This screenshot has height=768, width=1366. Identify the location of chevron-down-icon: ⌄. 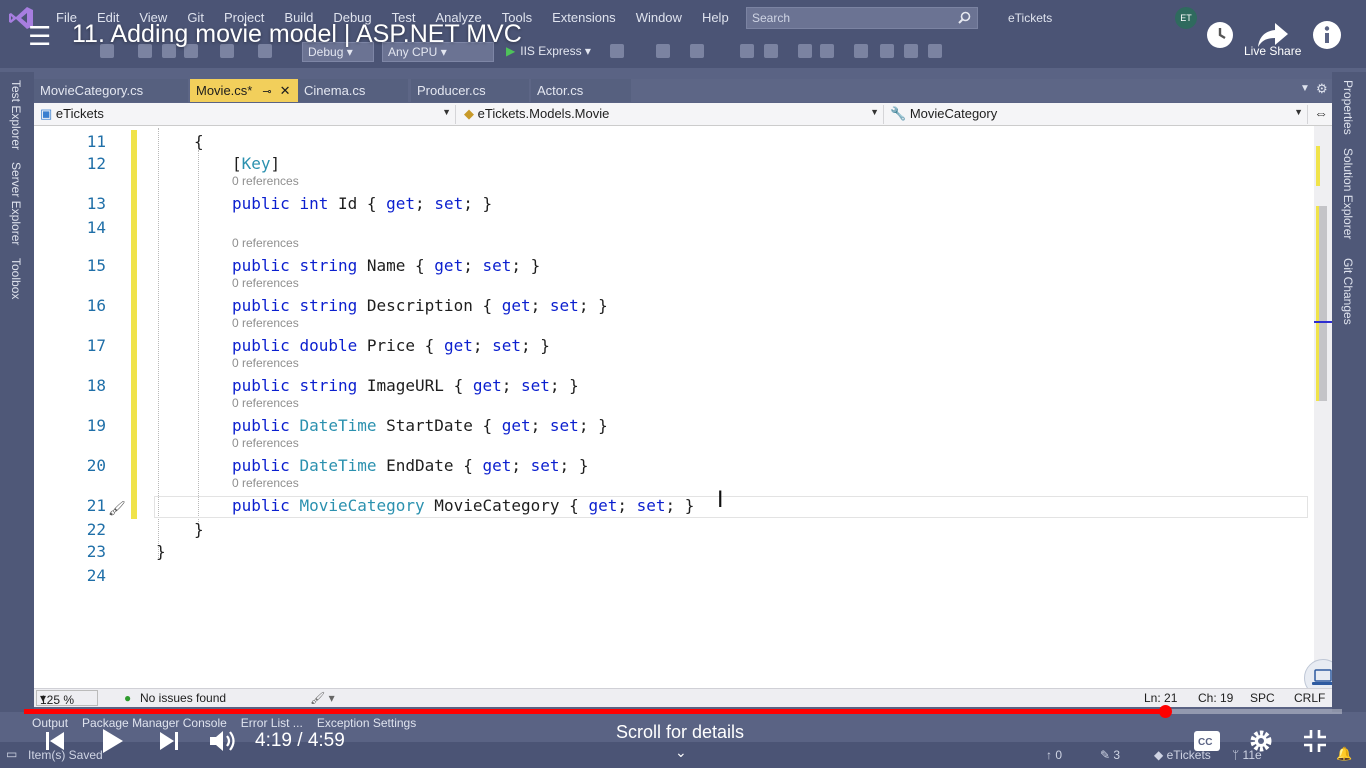
(681, 752).